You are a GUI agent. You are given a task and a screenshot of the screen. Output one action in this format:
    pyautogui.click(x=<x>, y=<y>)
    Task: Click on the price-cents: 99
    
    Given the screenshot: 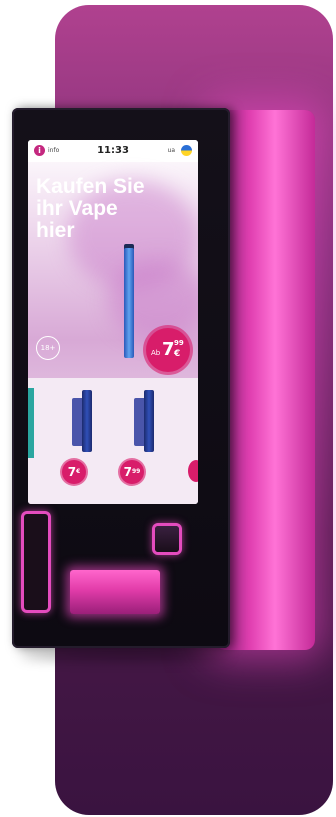 What is the action you would take?
    pyautogui.click(x=179, y=343)
    